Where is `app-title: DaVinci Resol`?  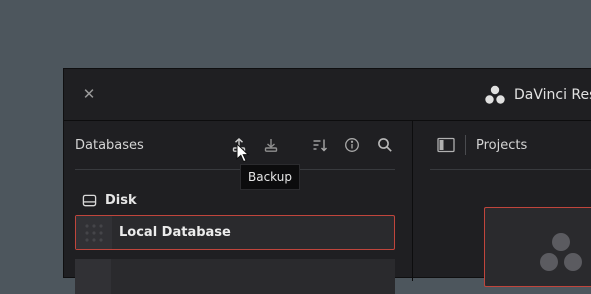
app-title: DaVinci Resol is located at coordinates (552, 95).